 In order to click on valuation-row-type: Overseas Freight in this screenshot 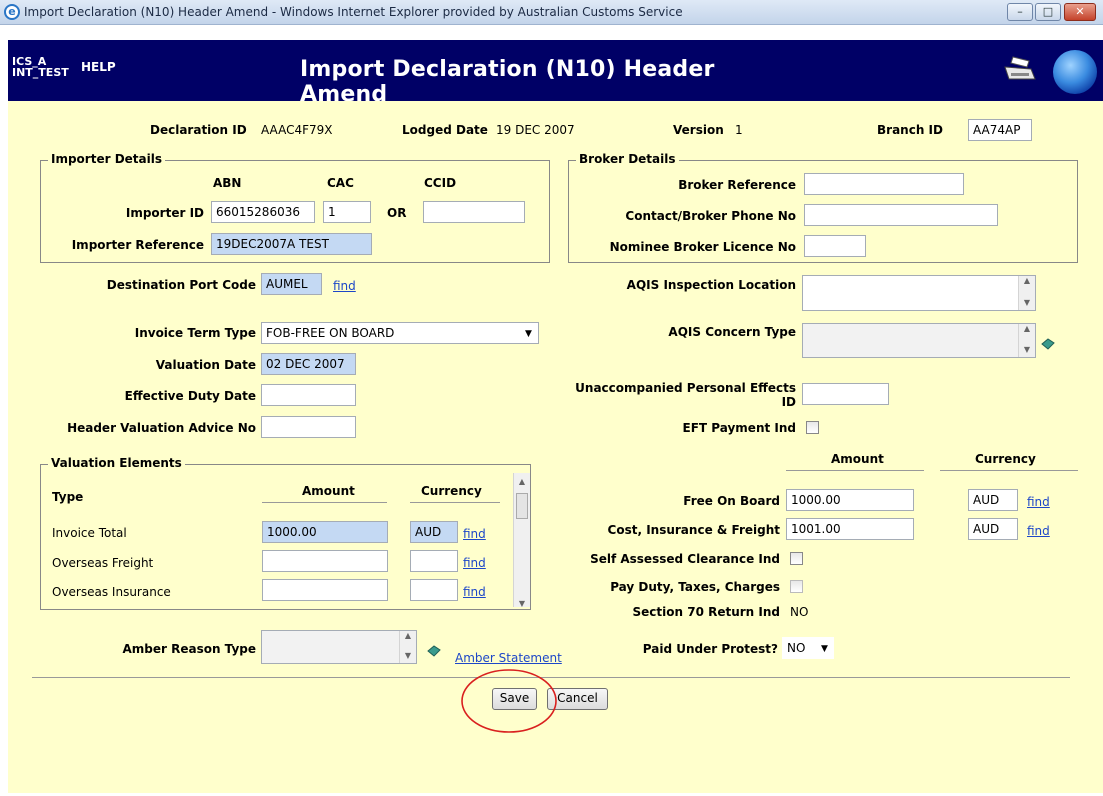, I will do `click(103, 563)`.